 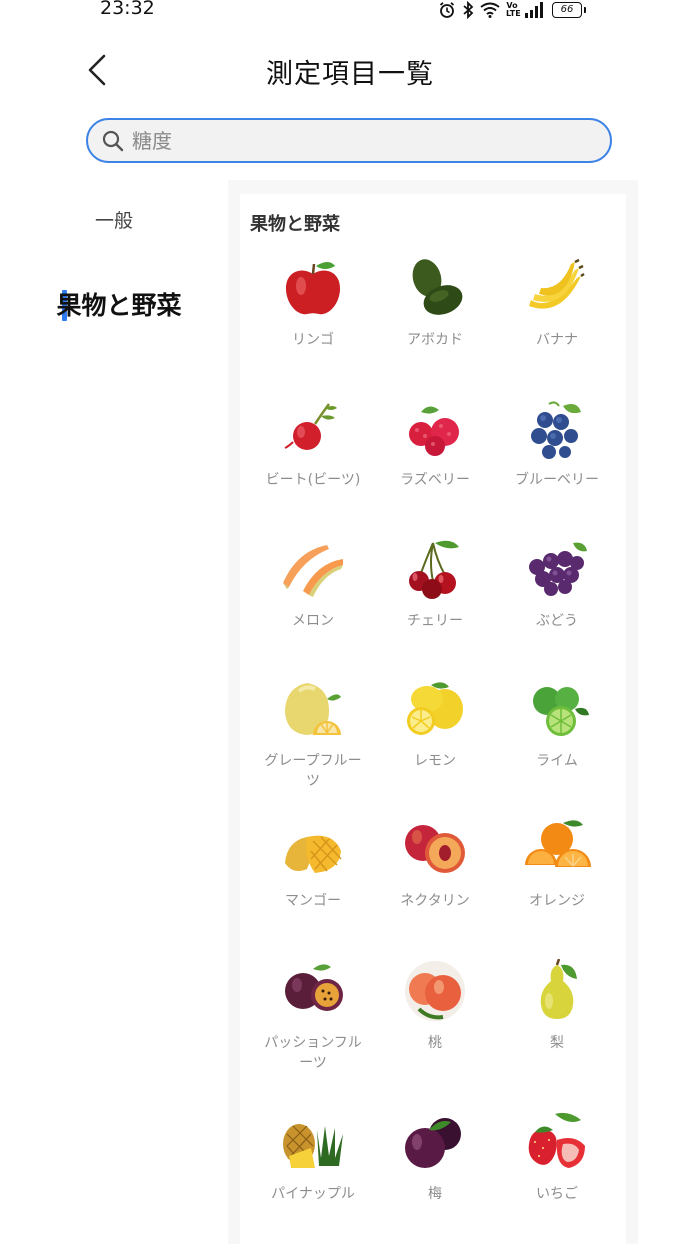 I want to click on grid-item-mango: マンゴー, so click(x=313, y=864).